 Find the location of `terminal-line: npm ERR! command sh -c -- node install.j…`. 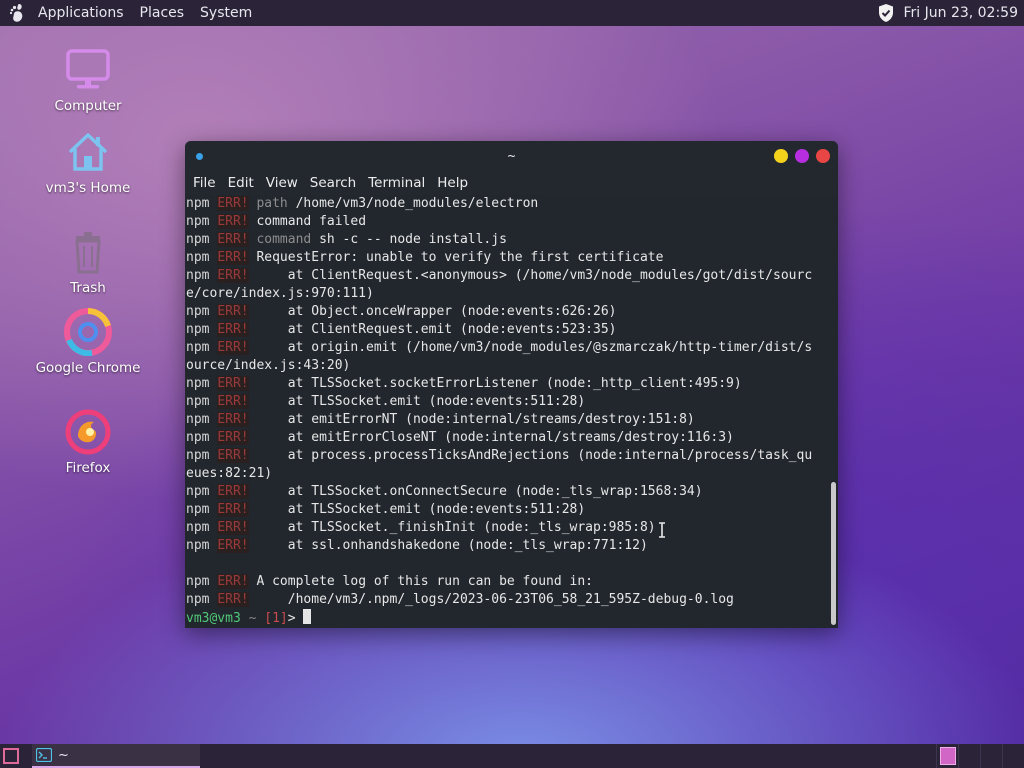

terminal-line: npm ERR! command sh -c -- node install.j… is located at coordinates (507, 240).